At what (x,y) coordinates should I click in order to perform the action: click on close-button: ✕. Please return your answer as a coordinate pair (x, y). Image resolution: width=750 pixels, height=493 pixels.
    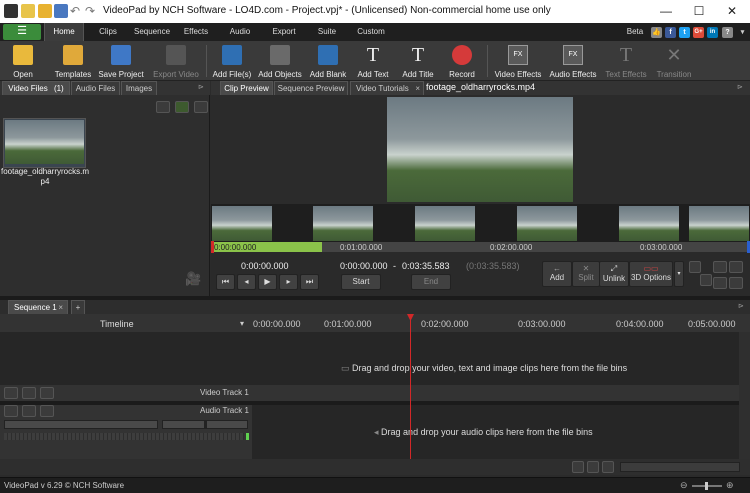
    Looking at the image, I should click on (732, 11).